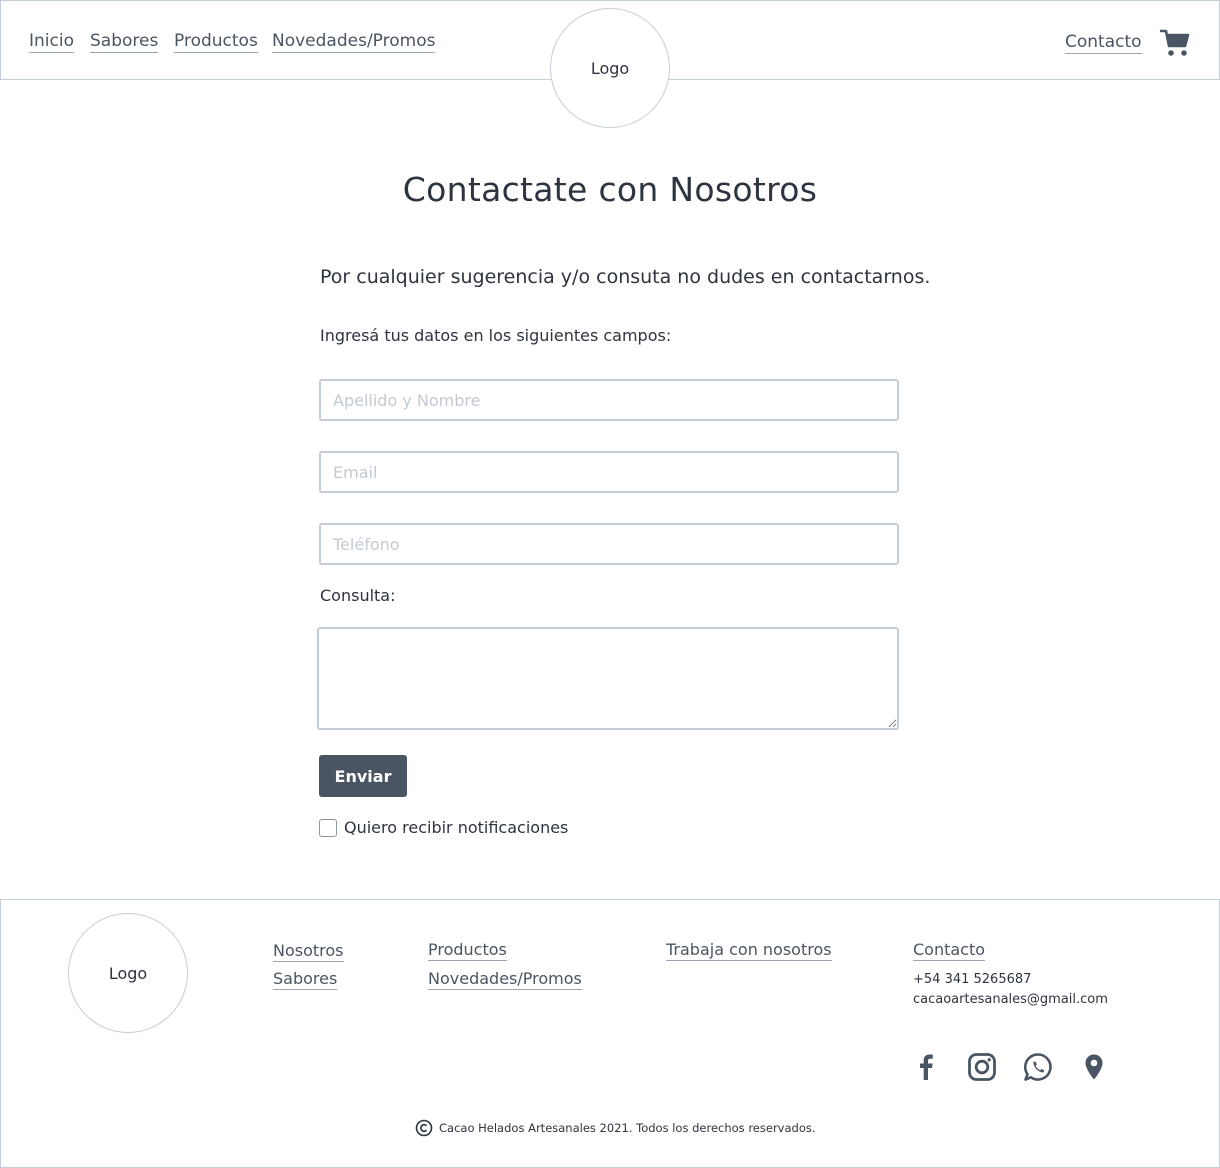 This screenshot has width=1220, height=1168. What do you see at coordinates (609, 472) in the screenshot?
I see `email-input` at bounding box center [609, 472].